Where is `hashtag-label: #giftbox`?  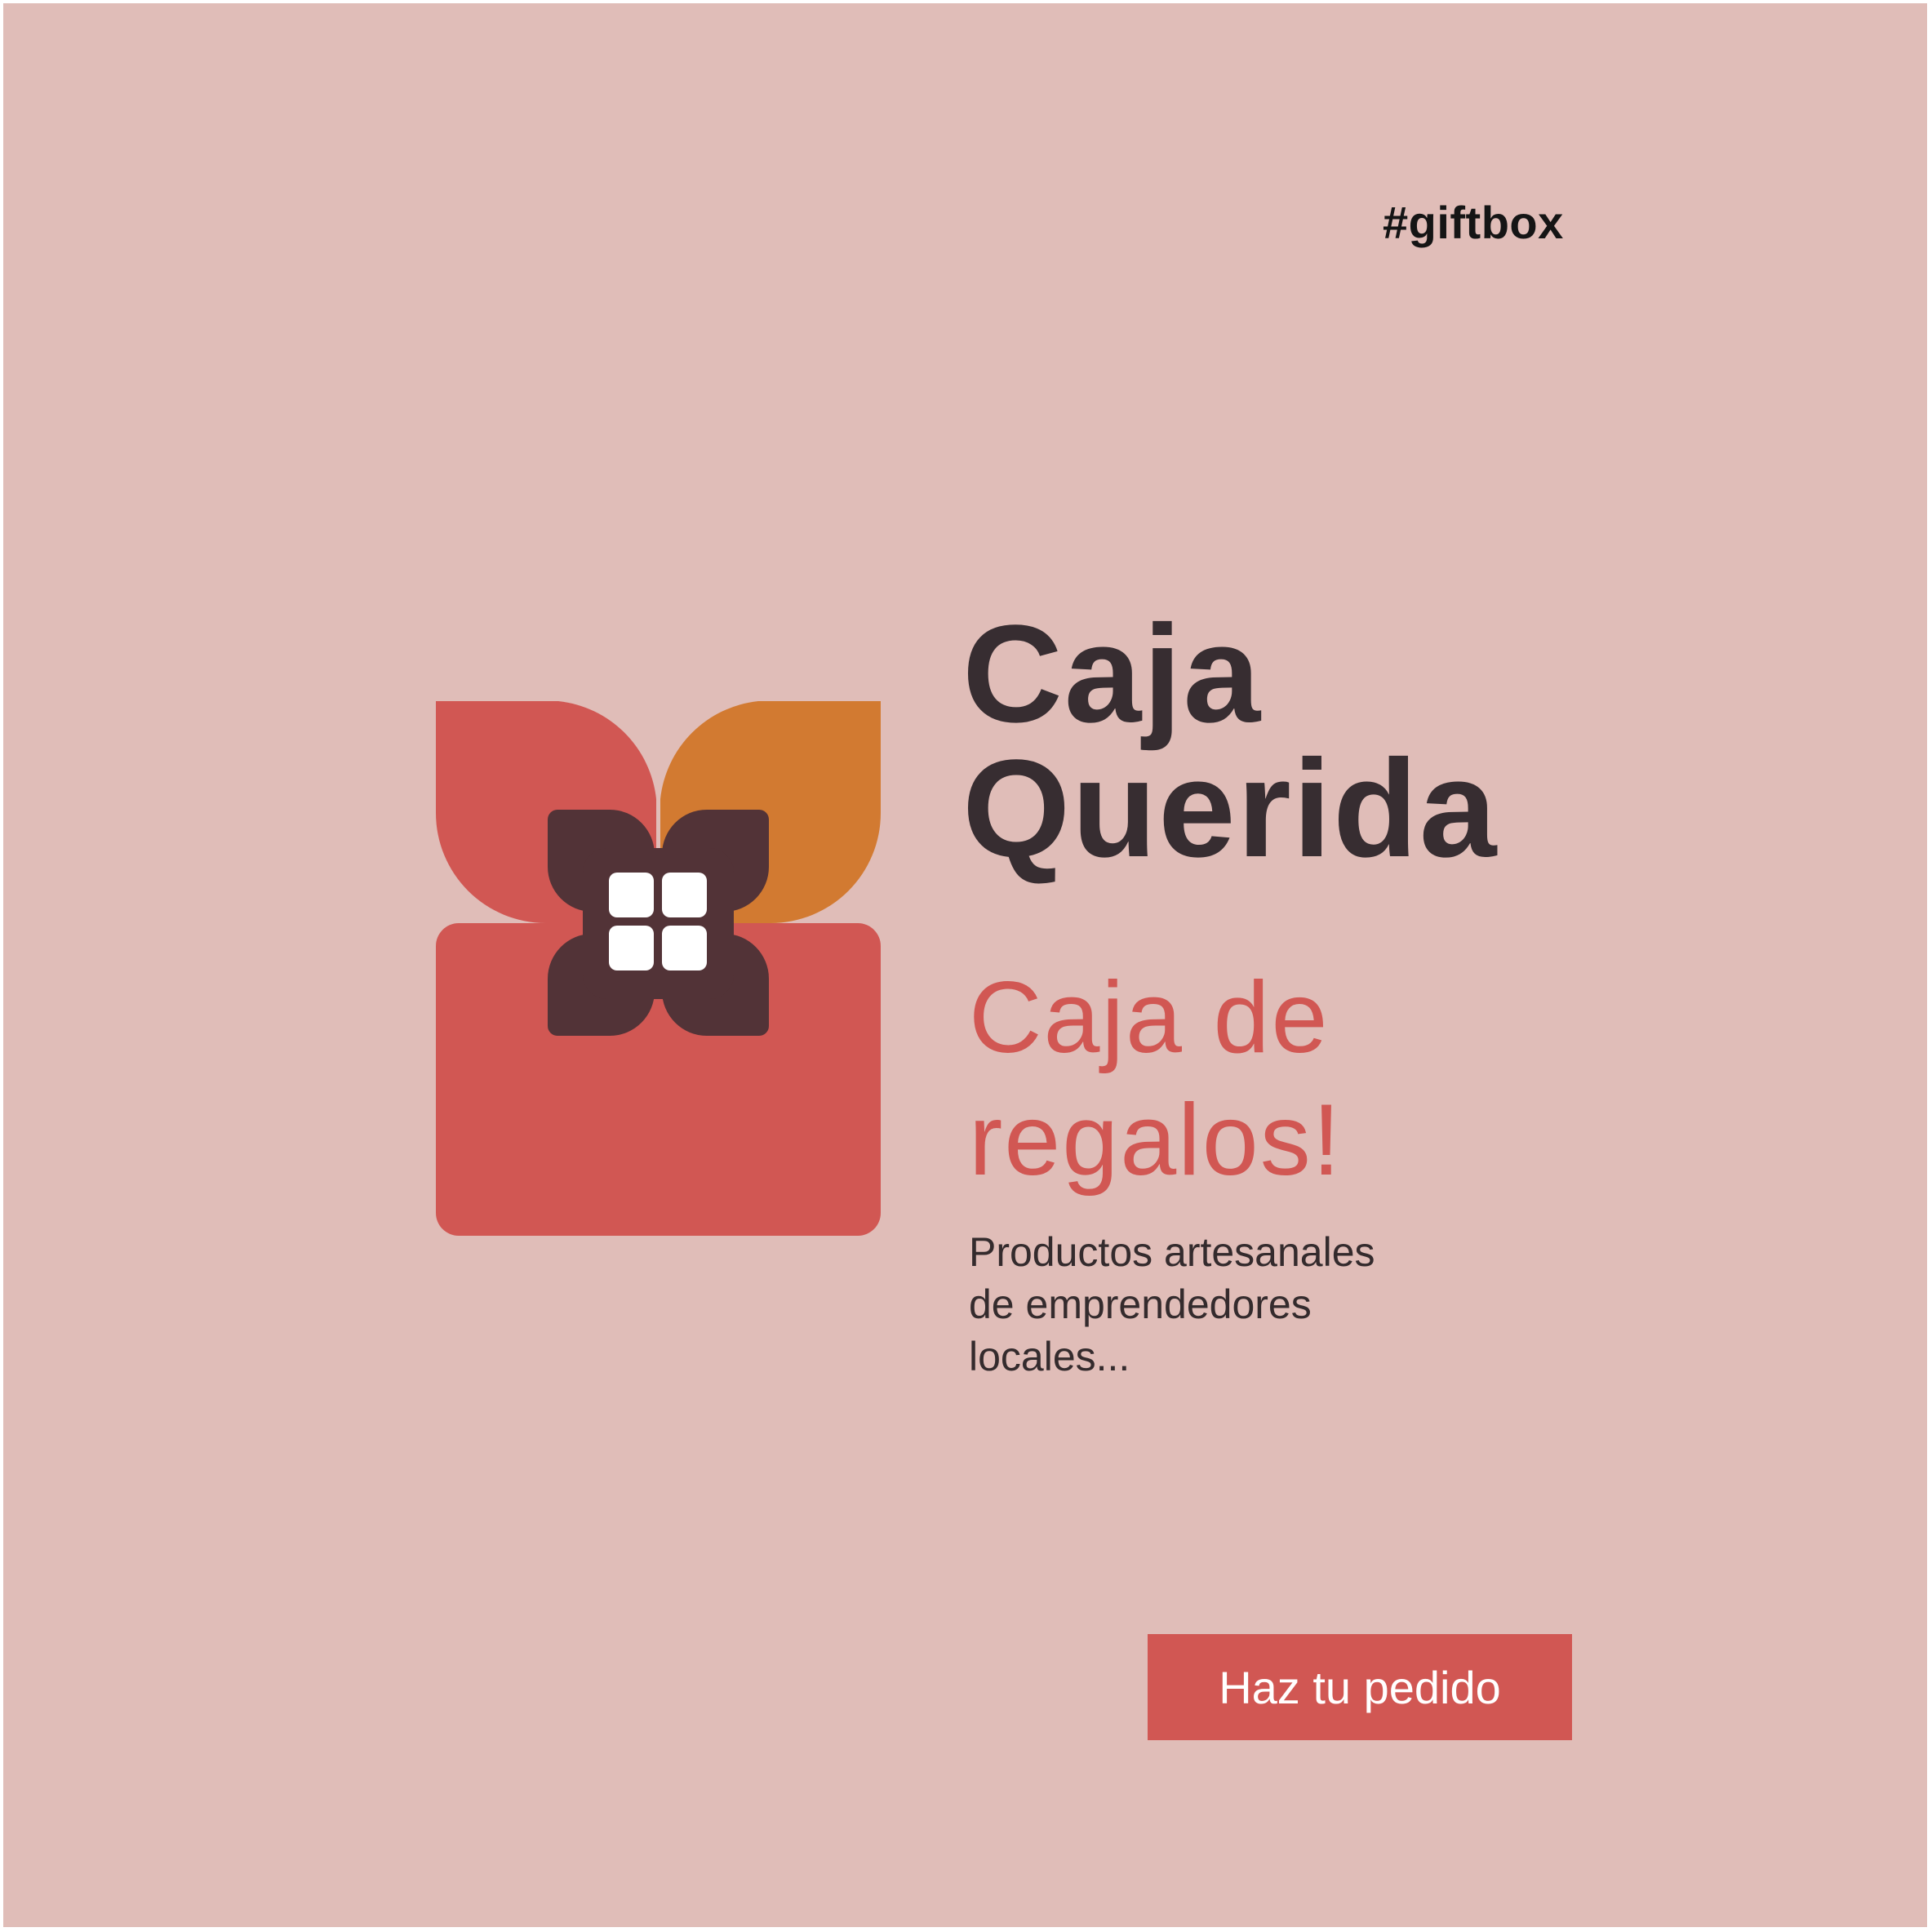
hashtag-label: #giftbox is located at coordinates (1473, 222).